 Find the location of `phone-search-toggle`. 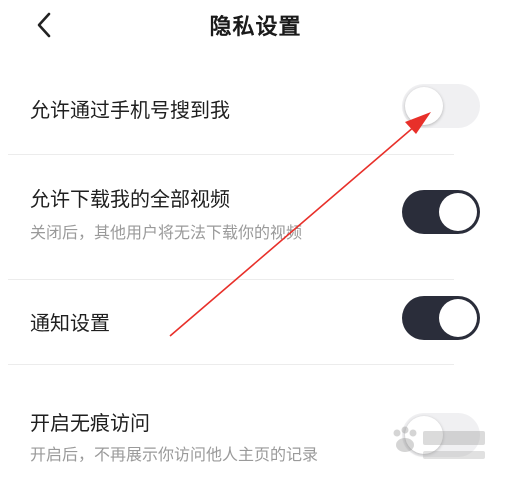

phone-search-toggle is located at coordinates (441, 106).